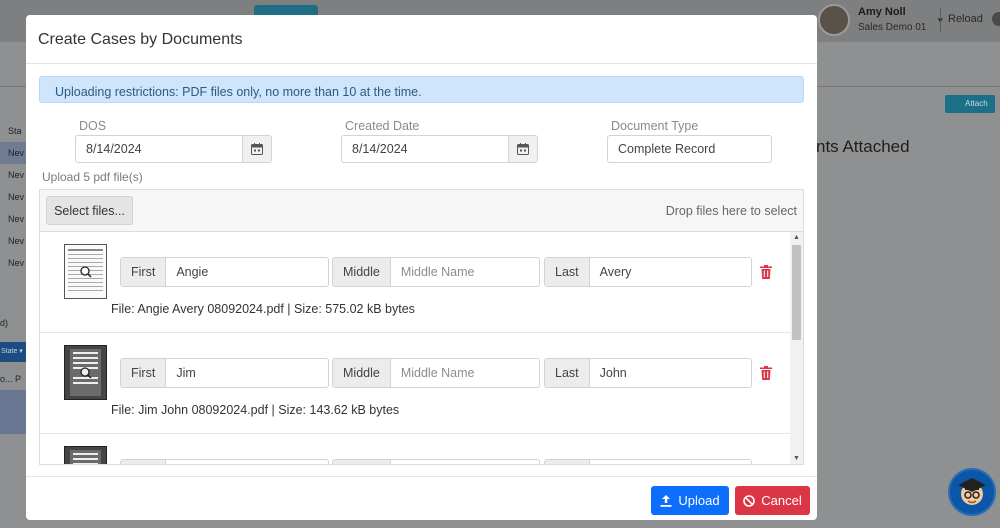  I want to click on background-panel, so click(13, 412).